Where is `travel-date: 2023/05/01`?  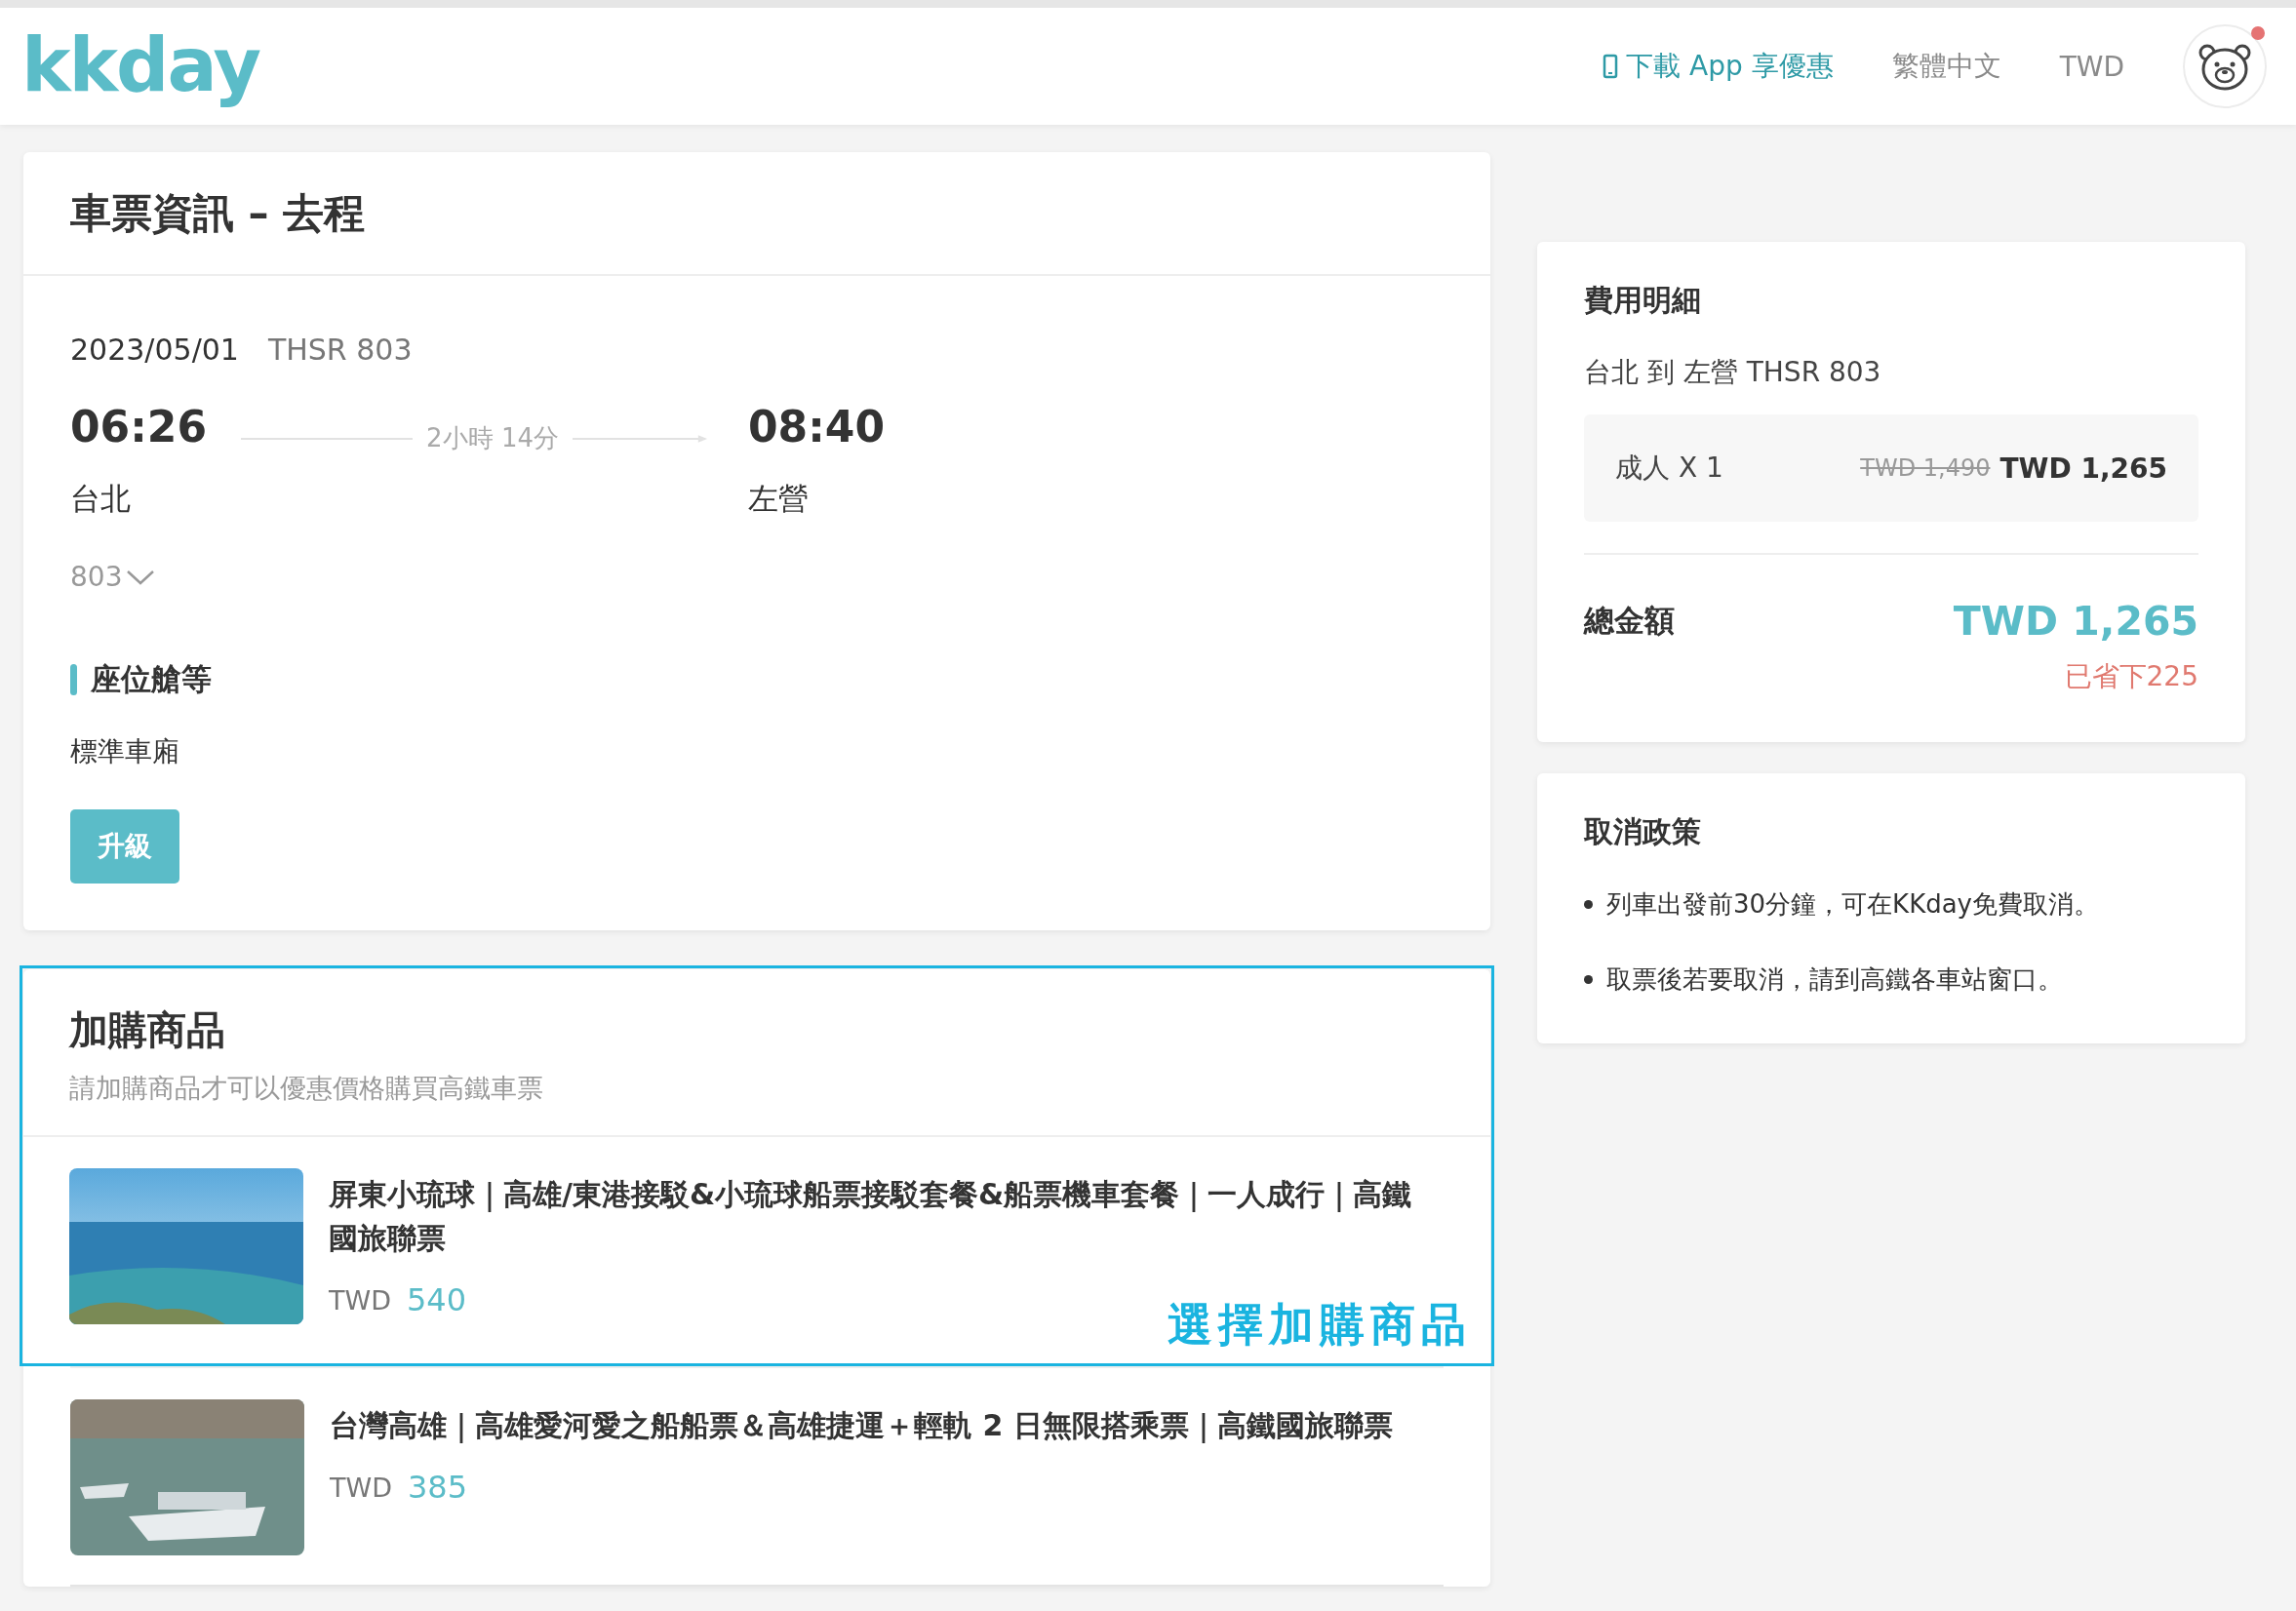 travel-date: 2023/05/01 is located at coordinates (154, 350).